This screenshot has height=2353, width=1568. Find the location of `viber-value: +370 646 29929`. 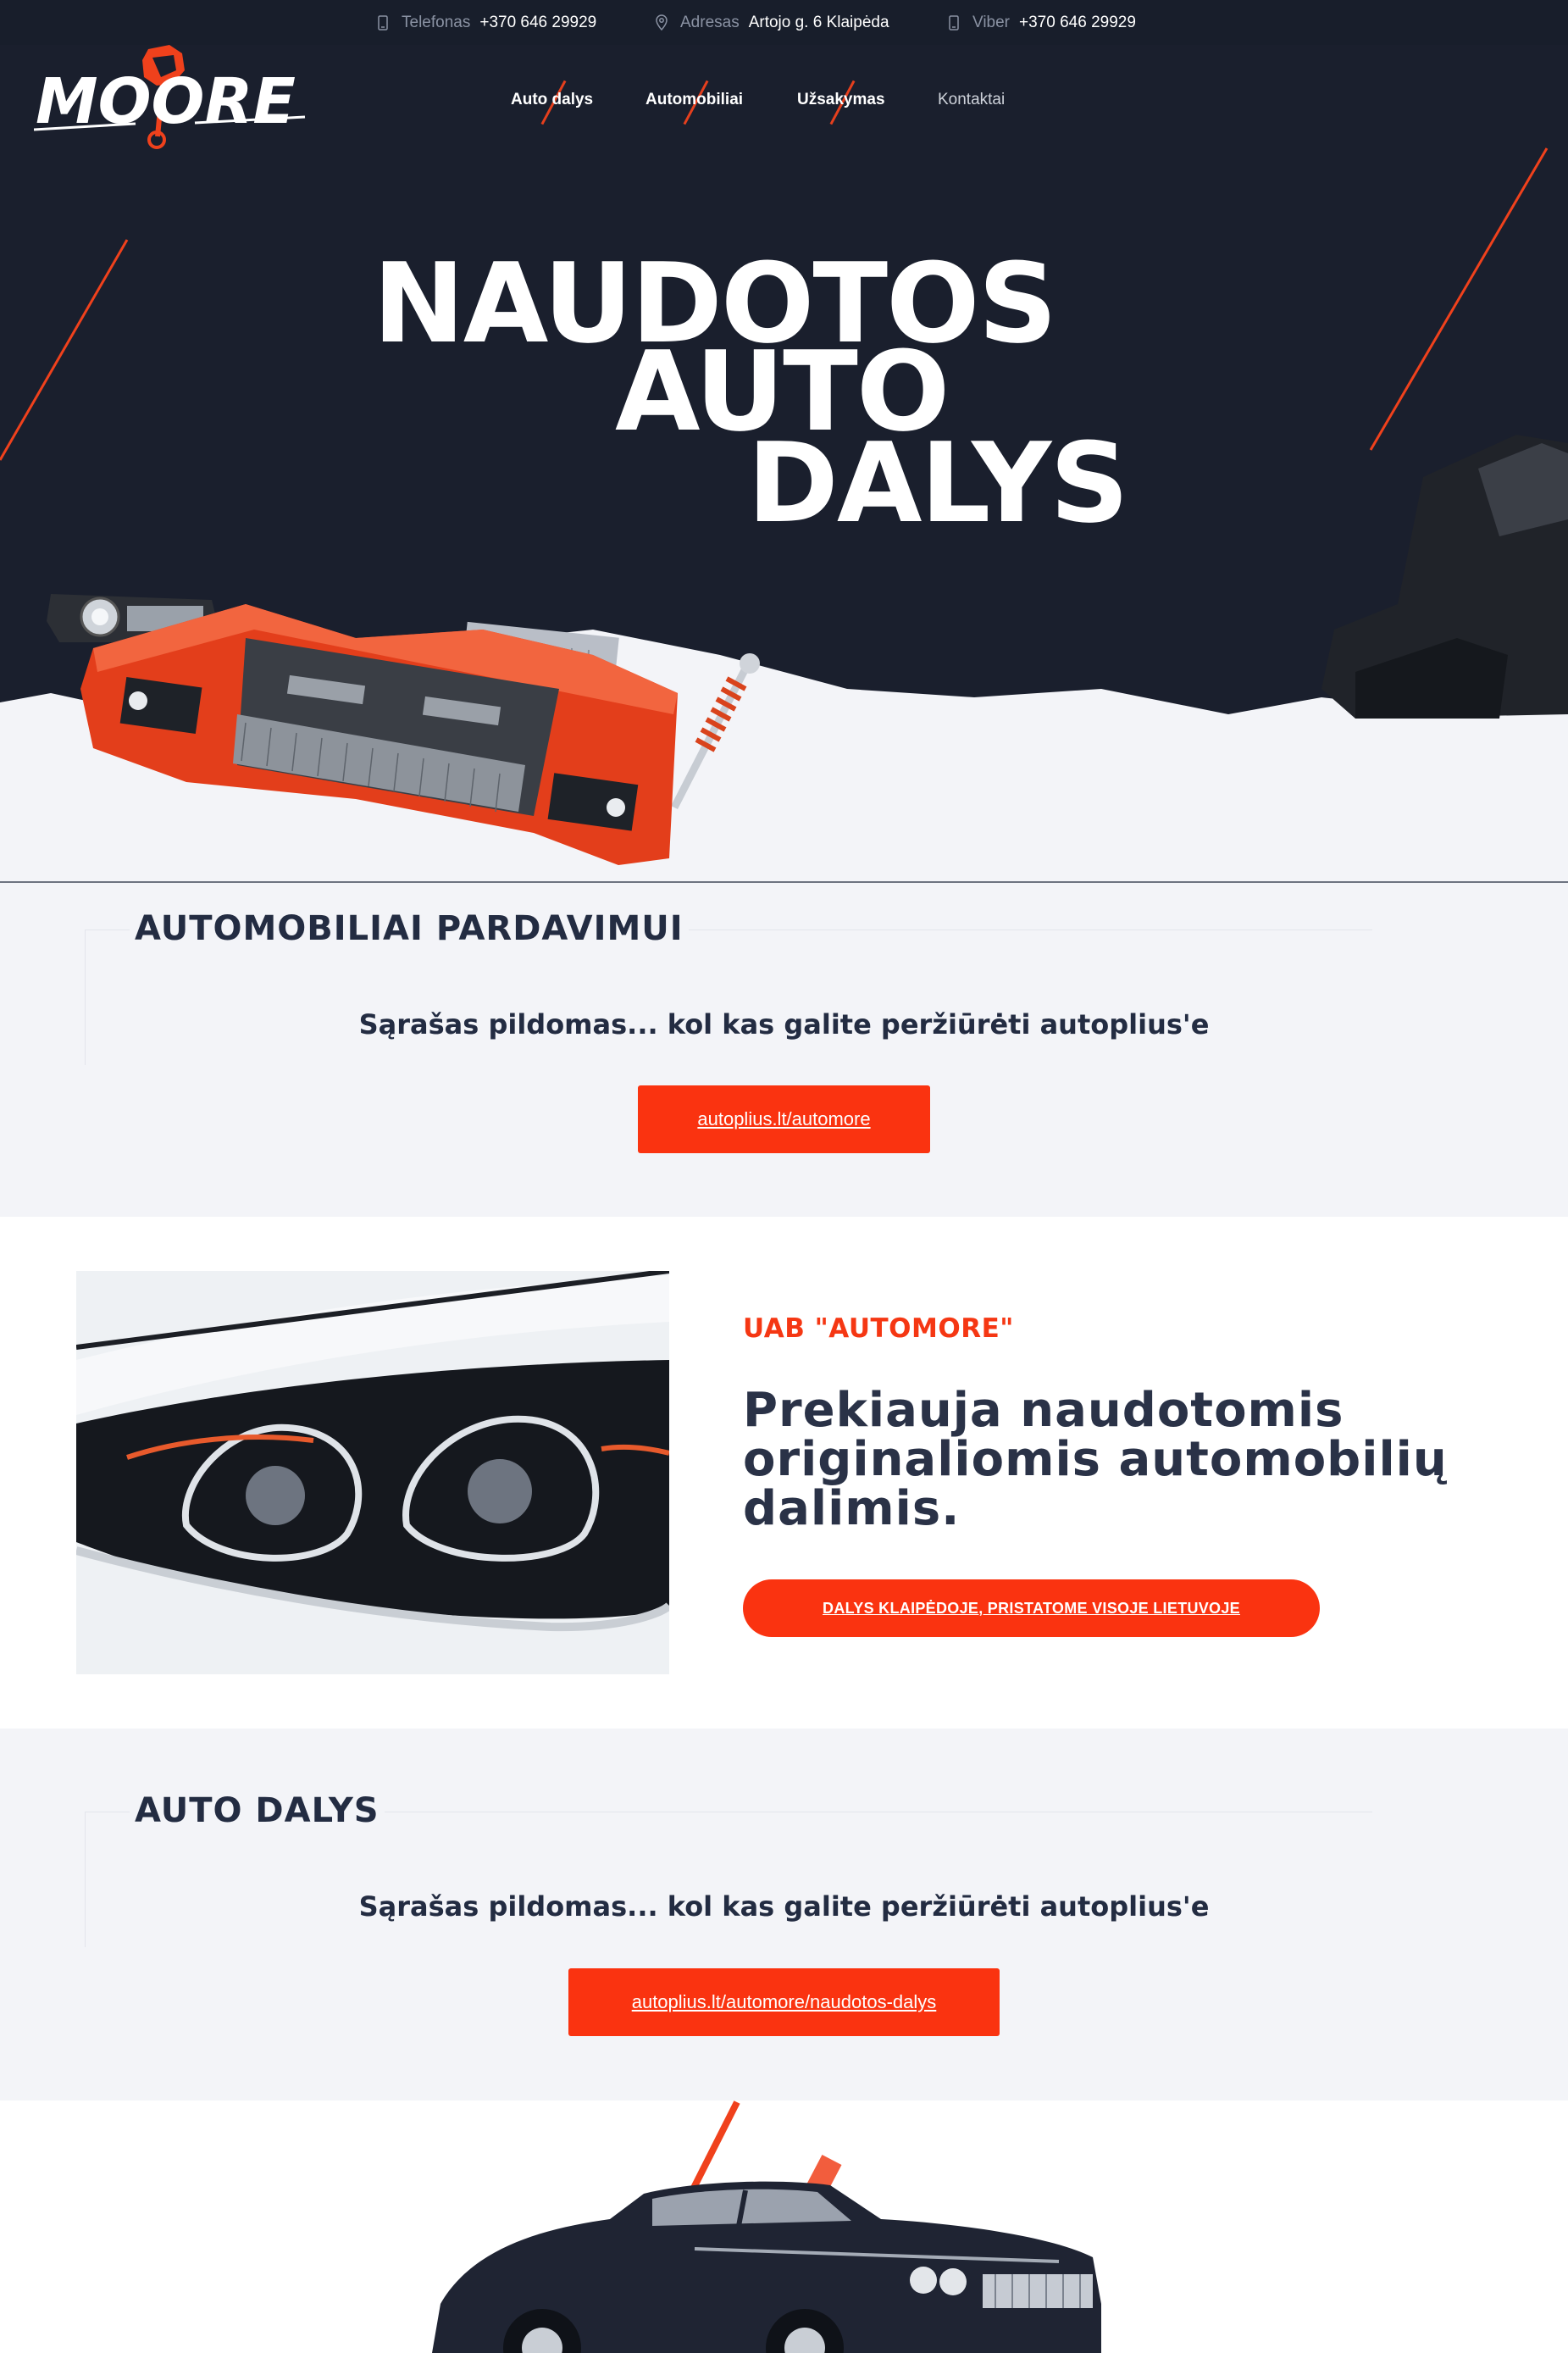

viber-value: +370 646 29929 is located at coordinates (1077, 23).